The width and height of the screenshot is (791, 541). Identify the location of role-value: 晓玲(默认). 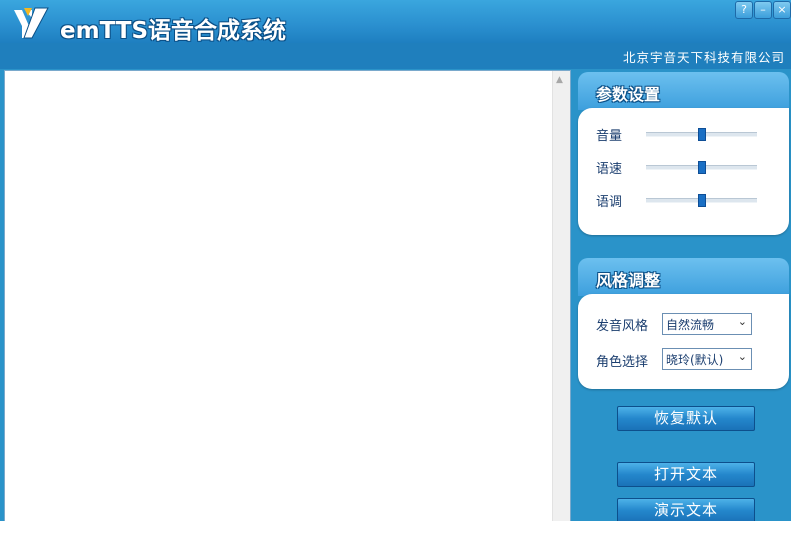
(695, 360).